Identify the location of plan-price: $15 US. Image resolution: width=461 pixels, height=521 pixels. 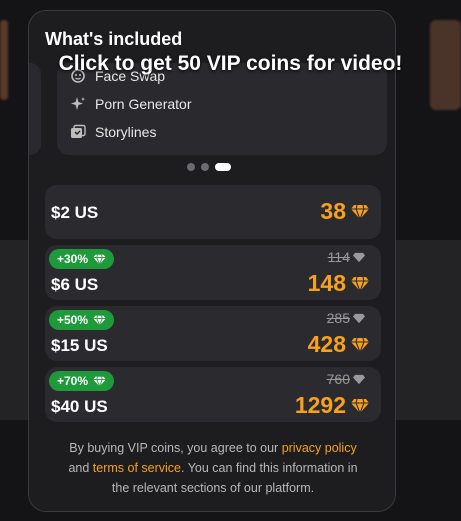
(79, 345).